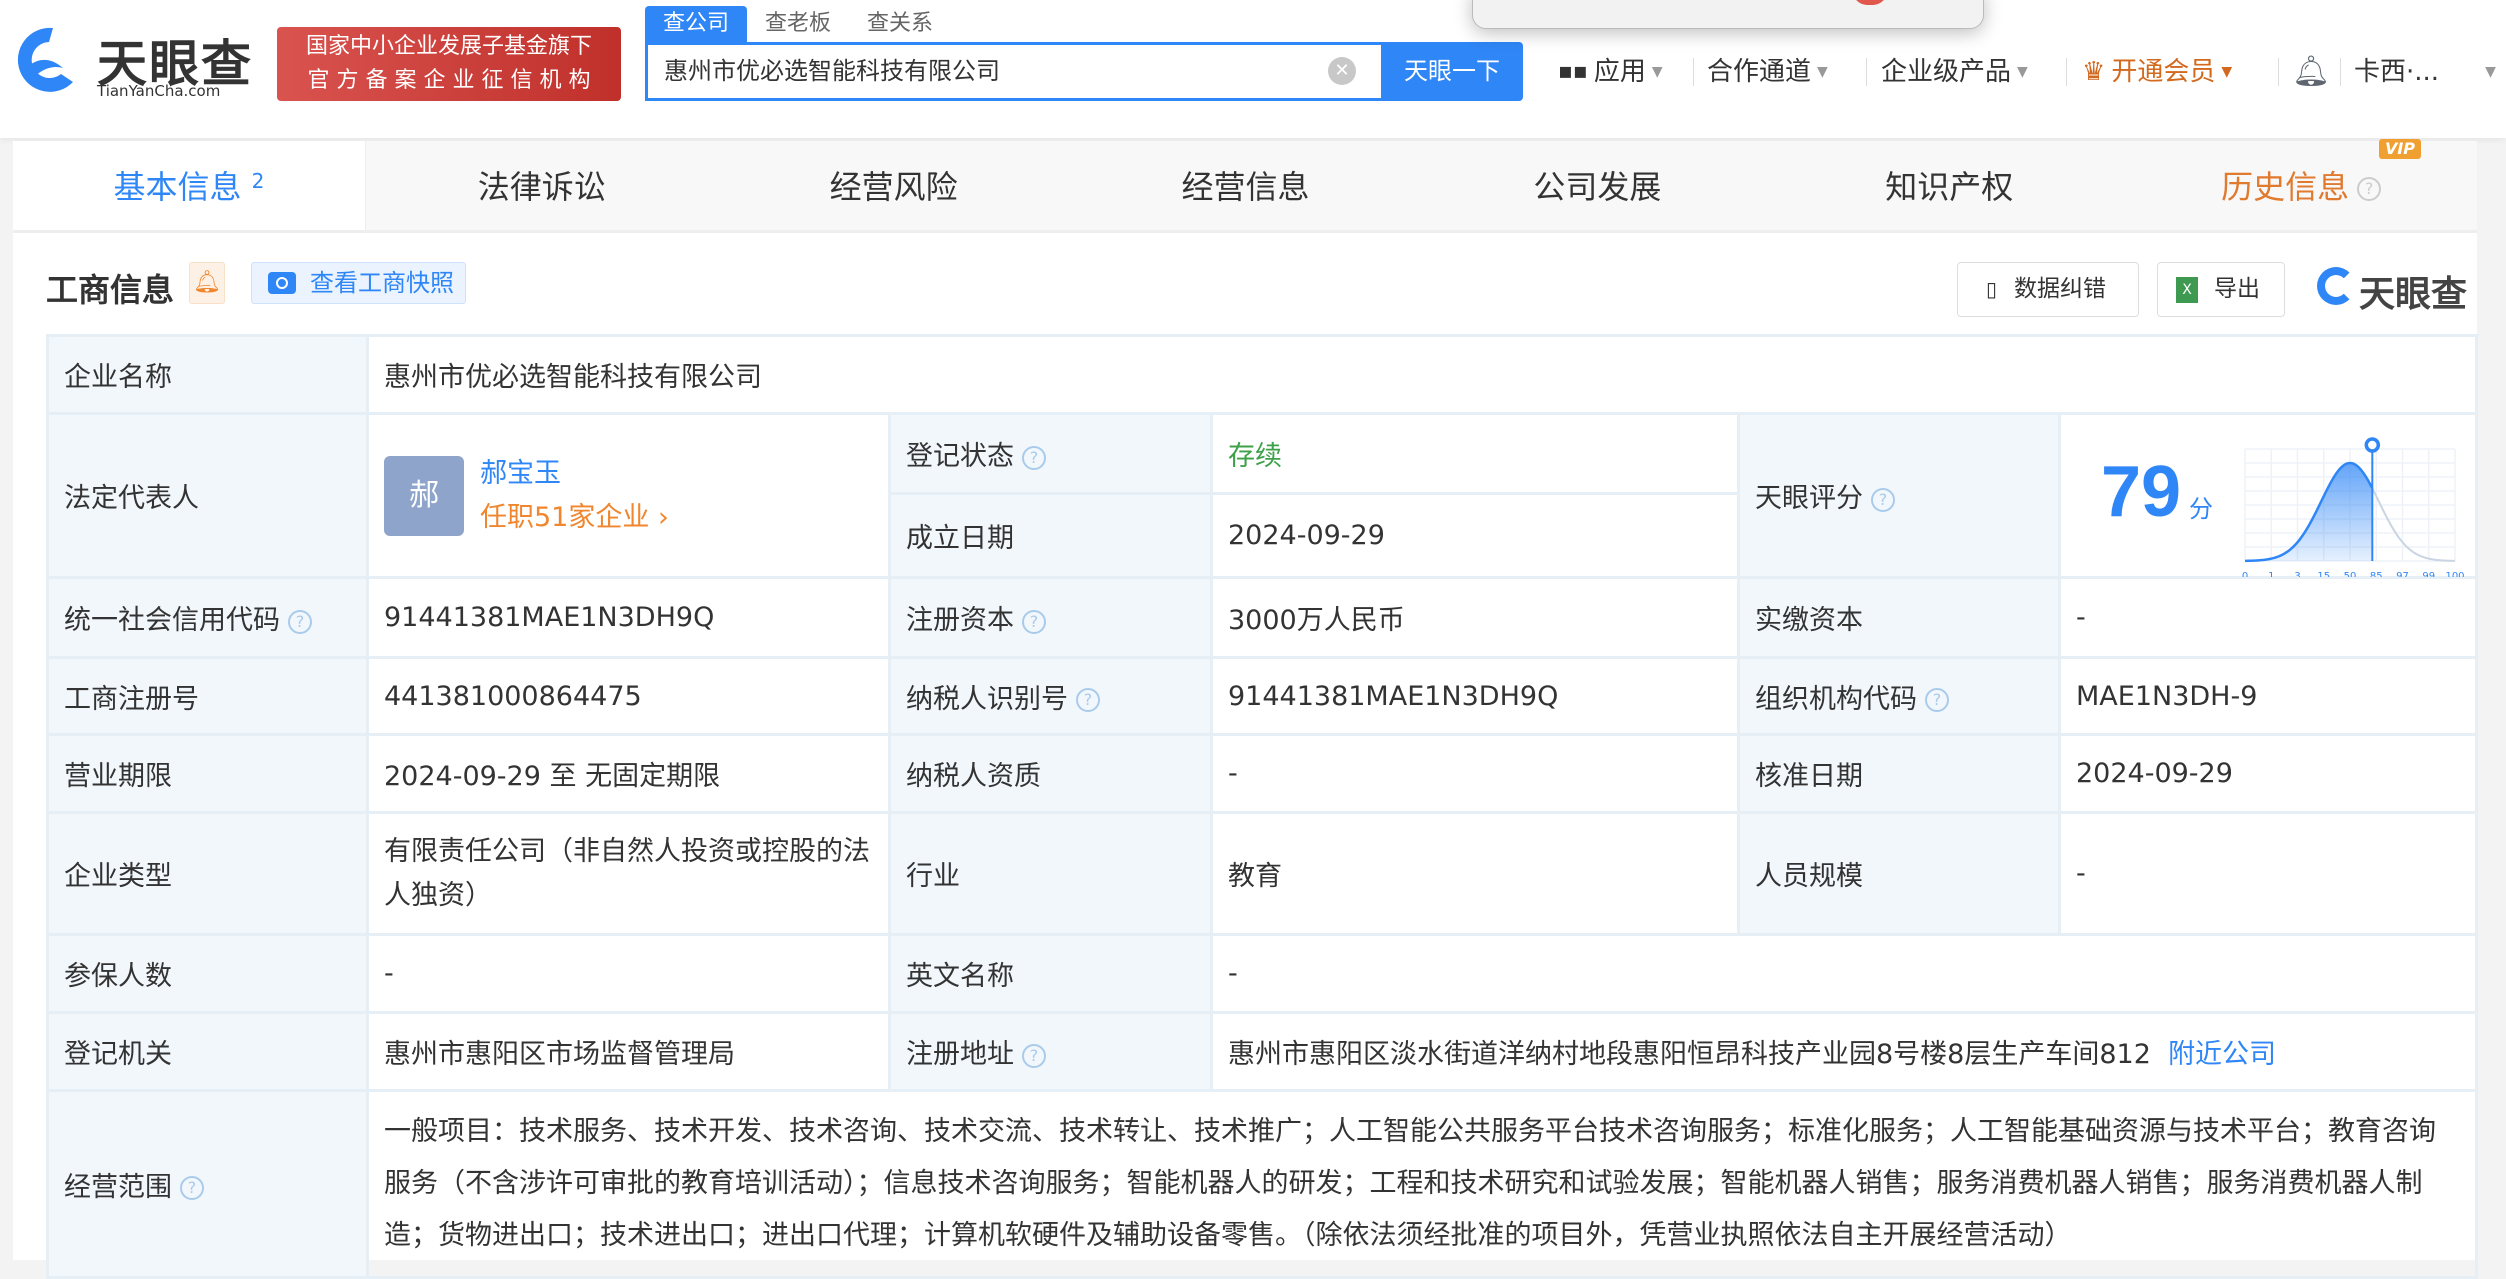 This screenshot has height=1279, width=2506. I want to click on brand-logo: 天眼查, so click(2392, 291).